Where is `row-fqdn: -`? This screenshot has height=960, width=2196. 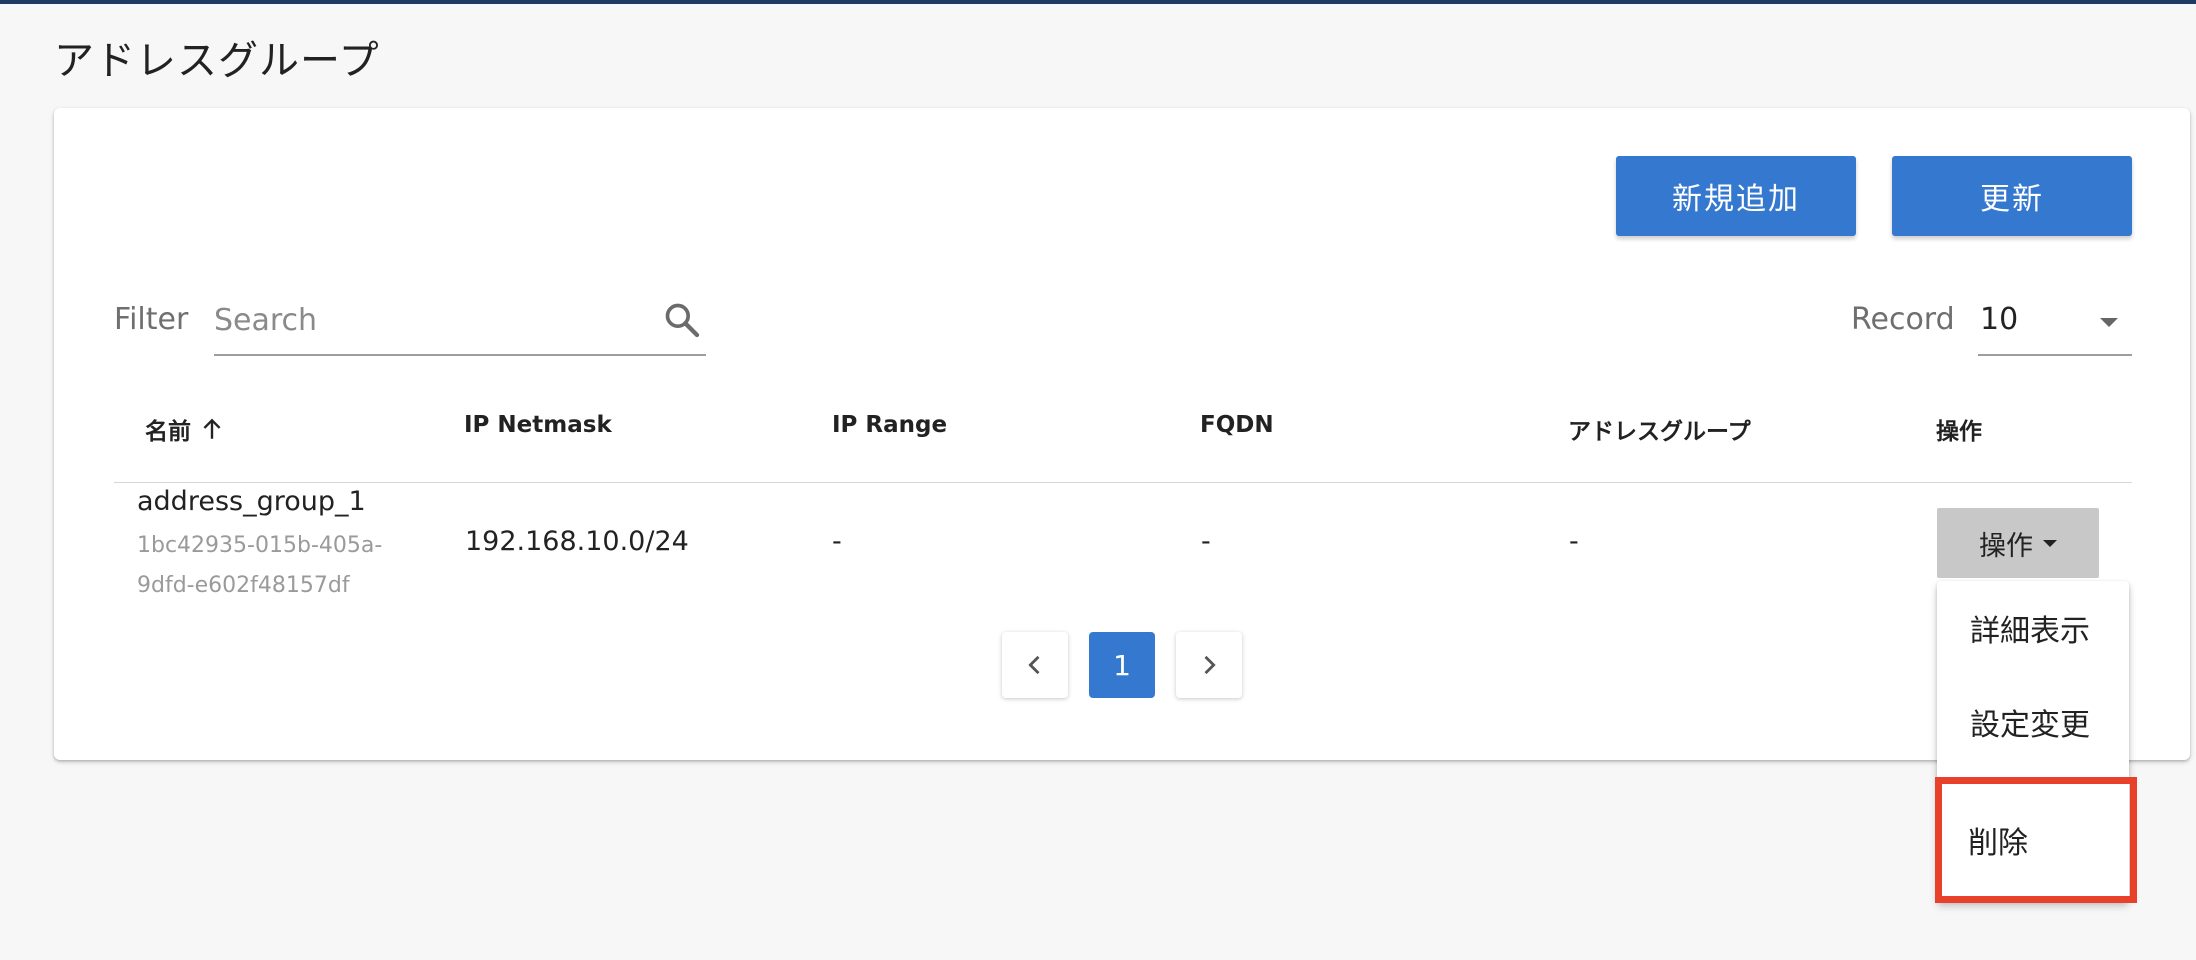 row-fqdn: - is located at coordinates (1206, 541).